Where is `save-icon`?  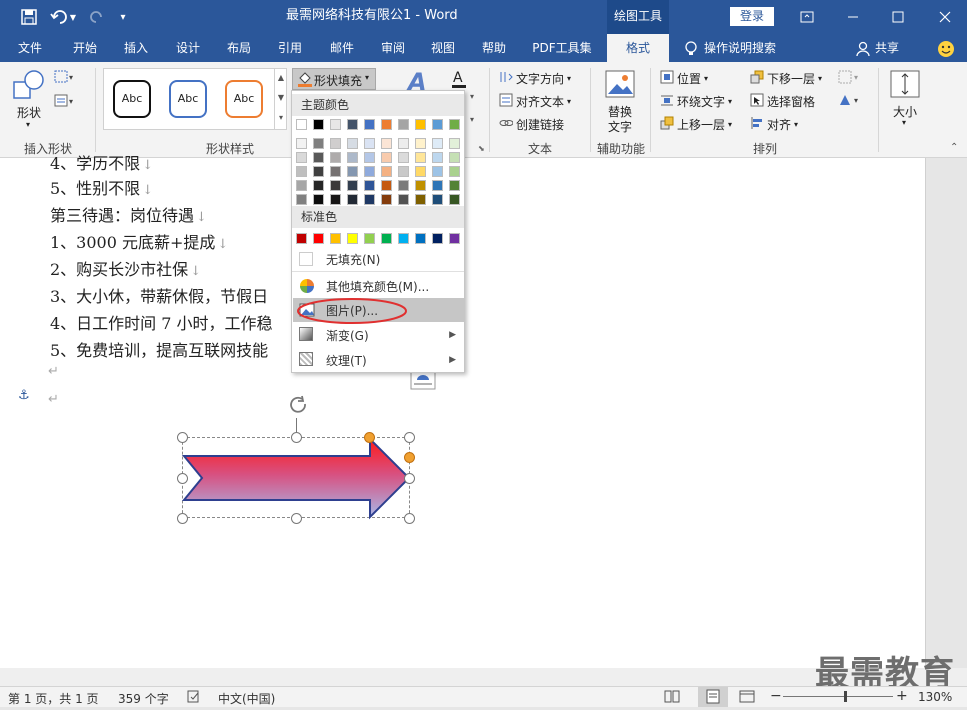 save-icon is located at coordinates (29, 17).